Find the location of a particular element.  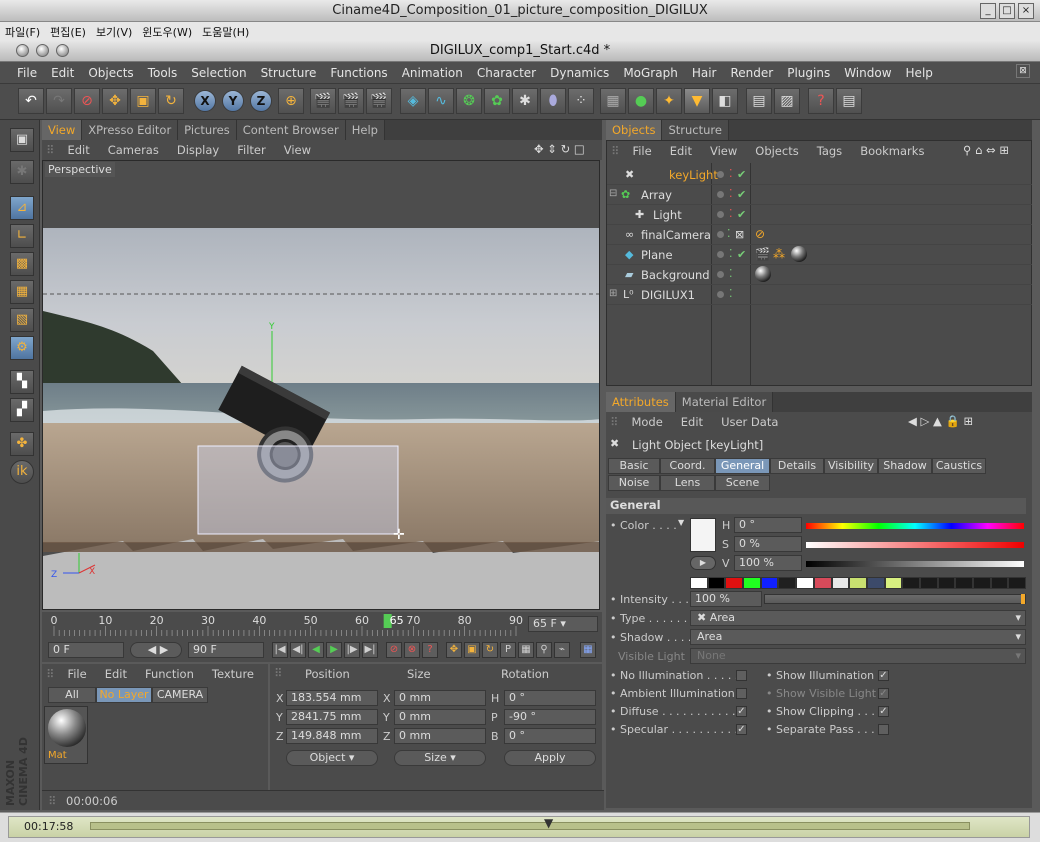

tab-content-browser: Content Browser is located at coordinates (291, 130).